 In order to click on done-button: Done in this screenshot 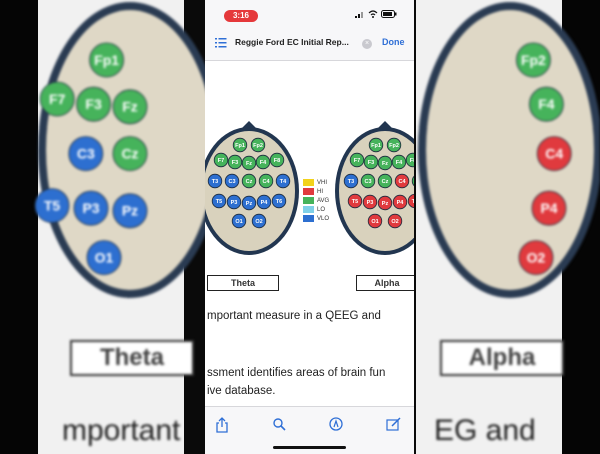, I will do `click(393, 42)`.